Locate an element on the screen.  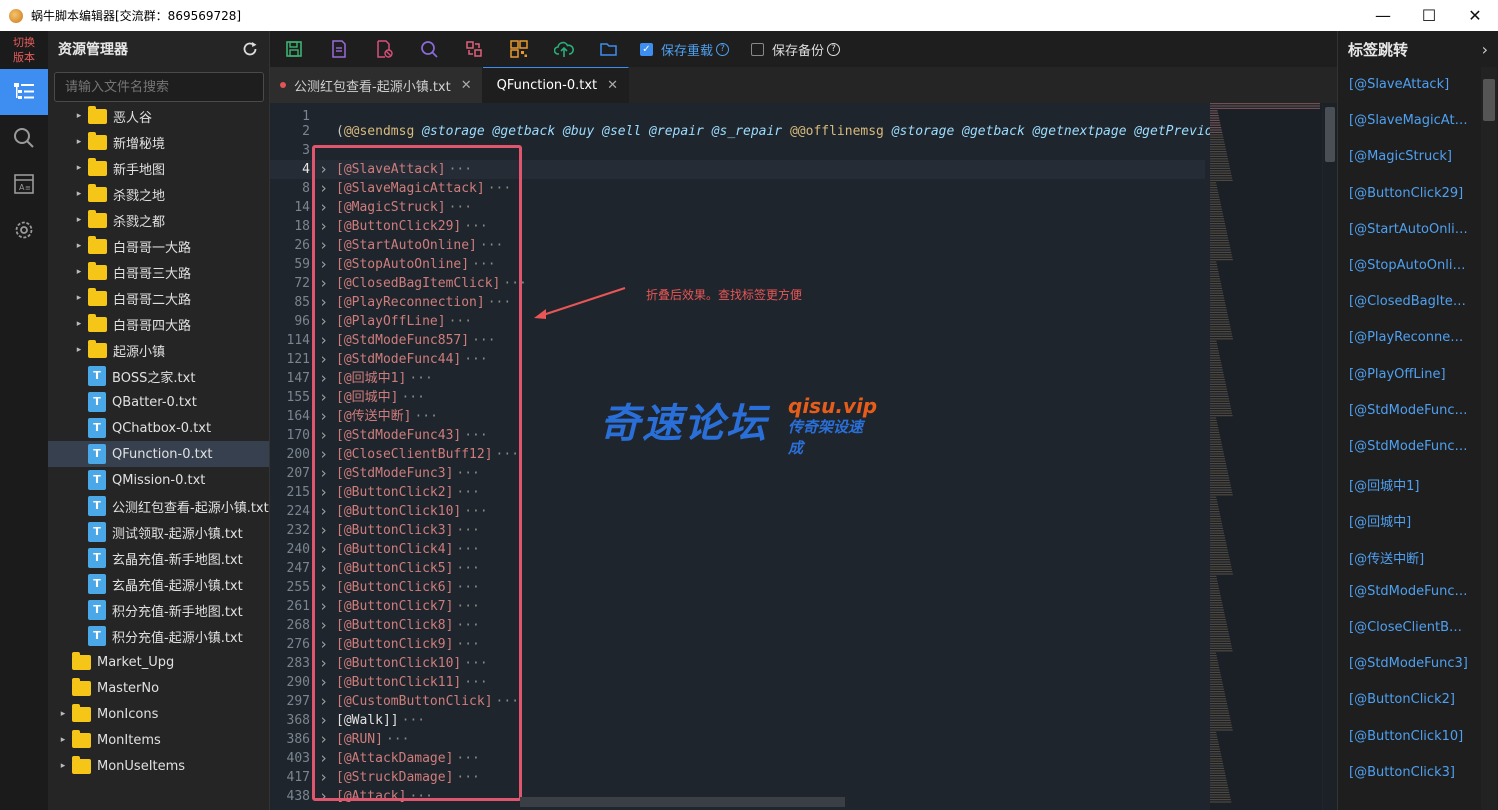
tag-jump-link: [@ButtonClick3] is located at coordinates (1409, 772).